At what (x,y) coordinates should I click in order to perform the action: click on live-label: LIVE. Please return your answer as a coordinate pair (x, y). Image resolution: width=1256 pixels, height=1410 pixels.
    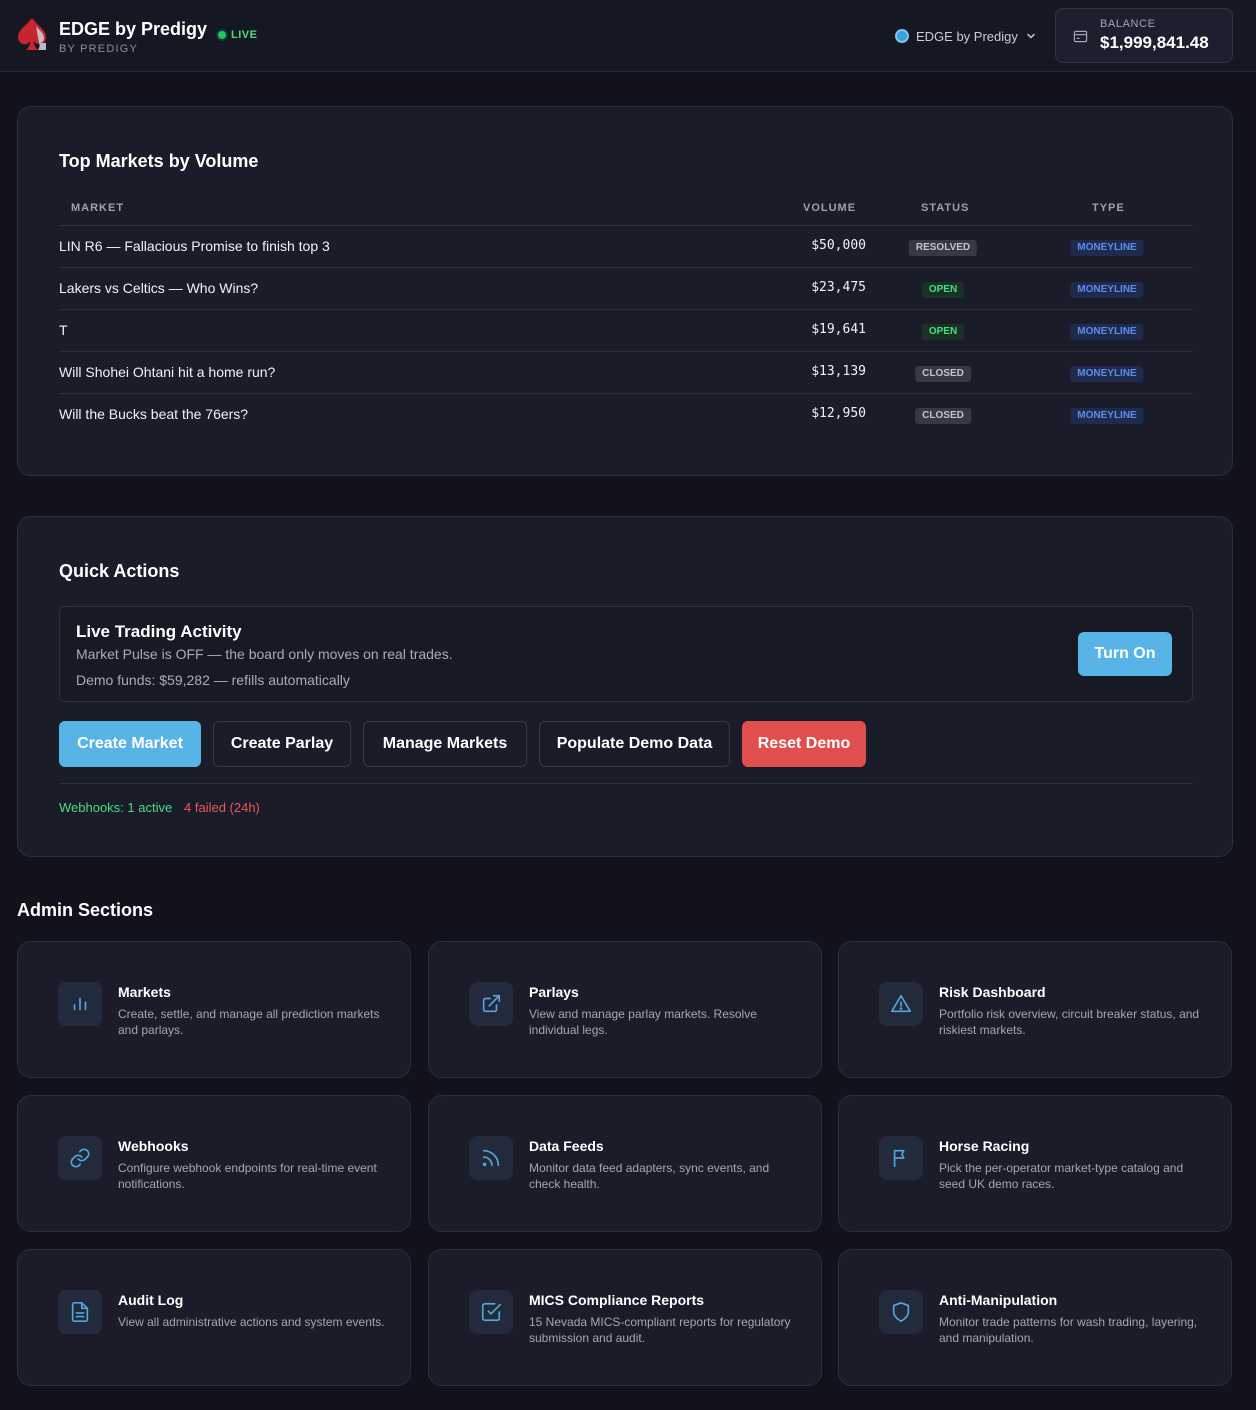
    Looking at the image, I should click on (244, 35).